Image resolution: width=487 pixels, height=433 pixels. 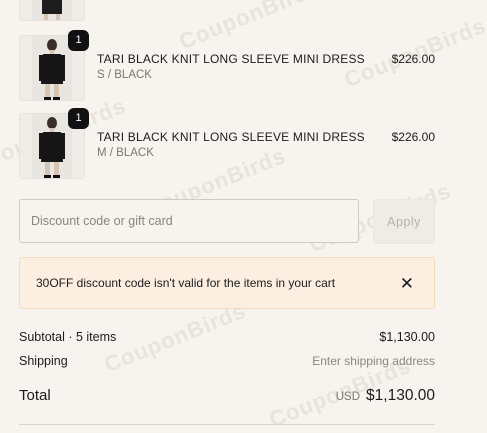 What do you see at coordinates (227, 10) in the screenshot?
I see `cart-item-partial` at bounding box center [227, 10].